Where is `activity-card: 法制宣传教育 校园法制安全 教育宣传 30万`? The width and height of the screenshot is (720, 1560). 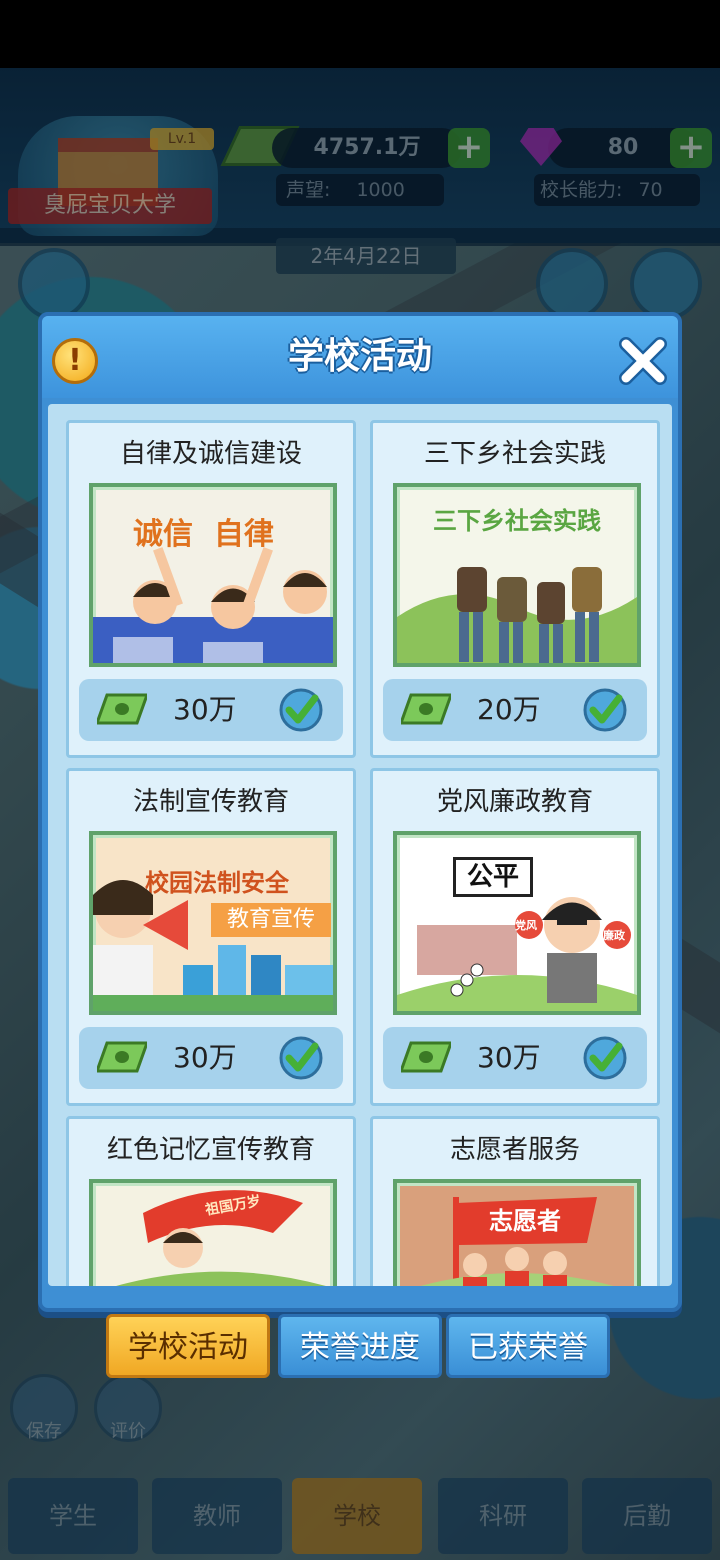 activity-card: 法制宣传教育 校园法制安全 教育宣传 30万 is located at coordinates (211, 937).